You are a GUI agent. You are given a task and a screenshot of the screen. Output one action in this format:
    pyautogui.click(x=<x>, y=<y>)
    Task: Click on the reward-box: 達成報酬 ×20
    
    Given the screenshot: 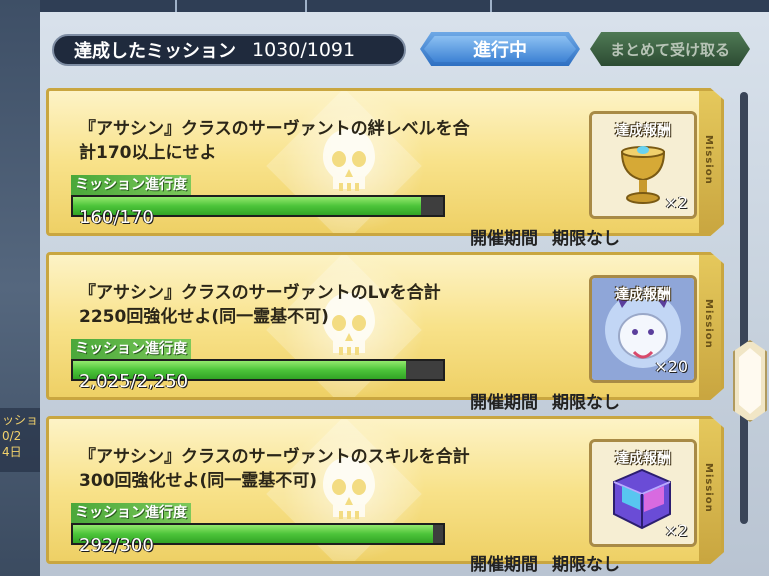 What is the action you would take?
    pyautogui.click(x=643, y=329)
    